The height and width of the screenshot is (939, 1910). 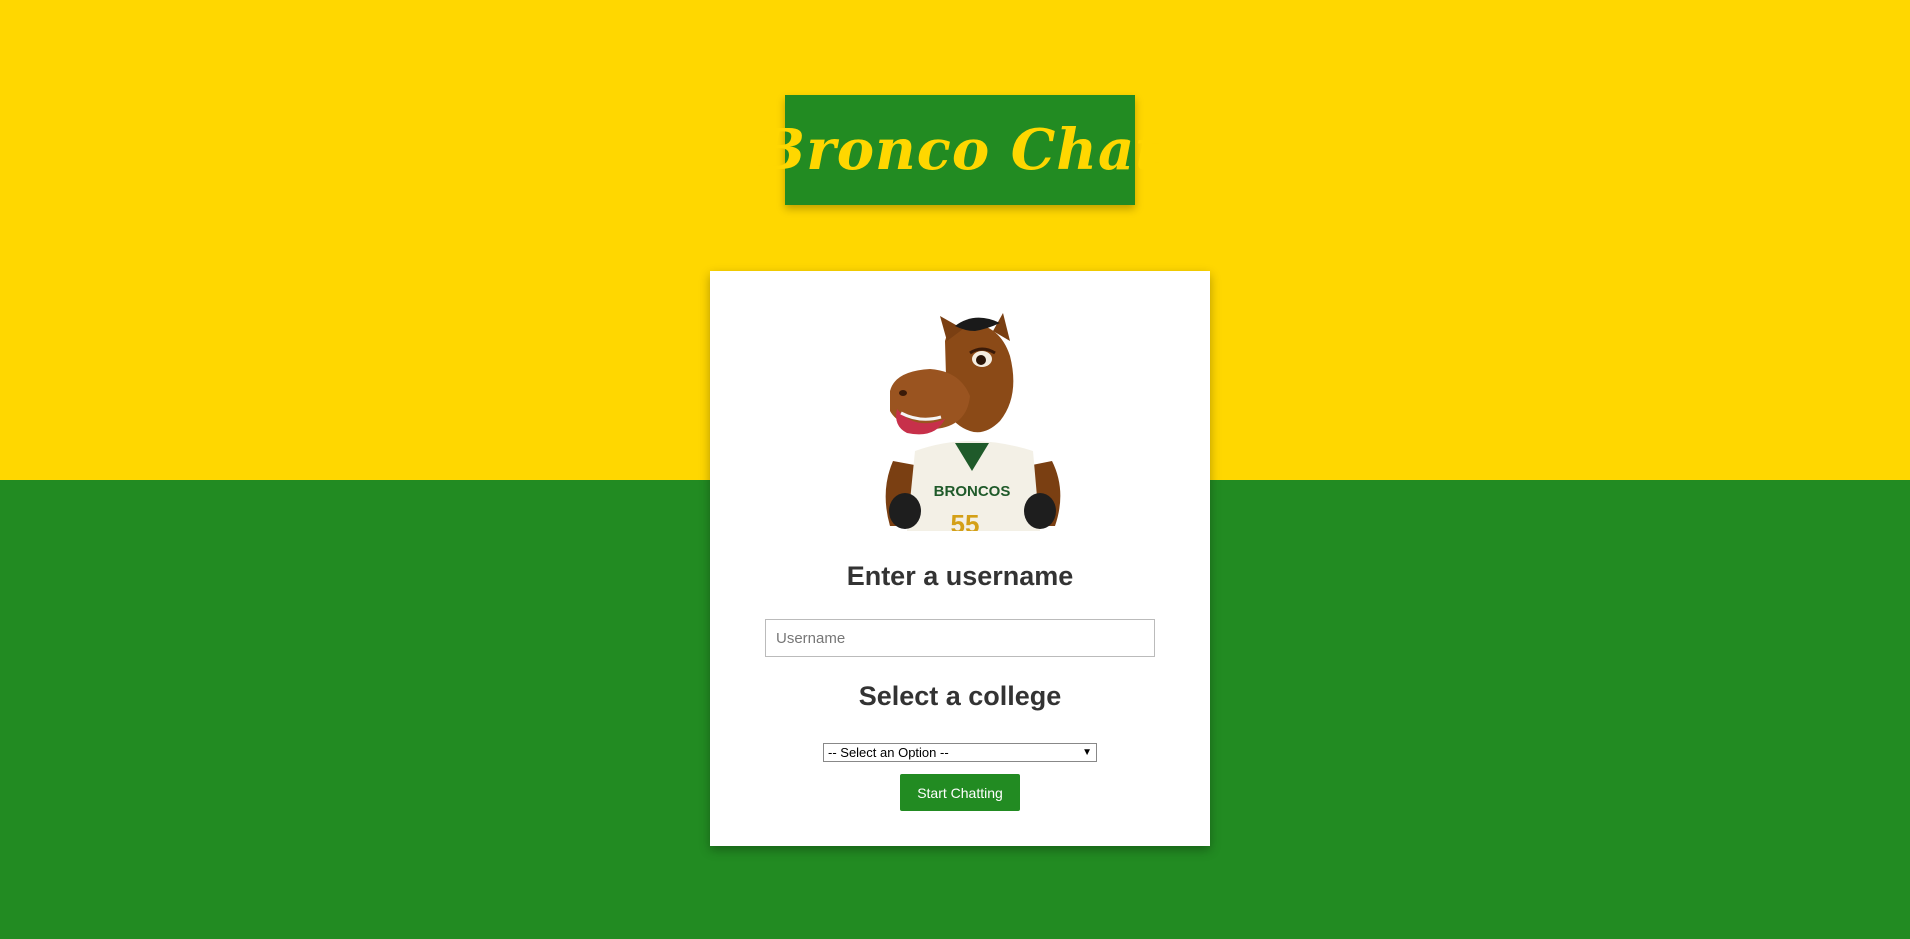 I want to click on college-select-value: -- Select an Option --, so click(x=888, y=752).